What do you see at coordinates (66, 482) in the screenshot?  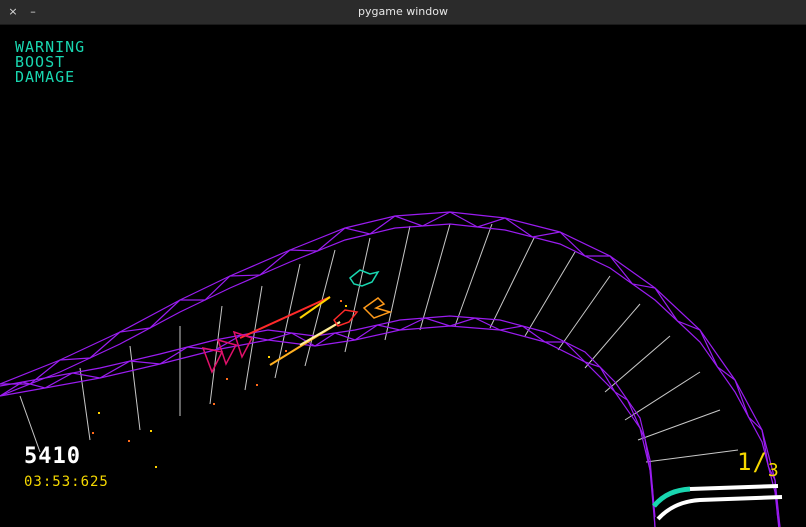 I see `race-timer: 03:53:625` at bounding box center [66, 482].